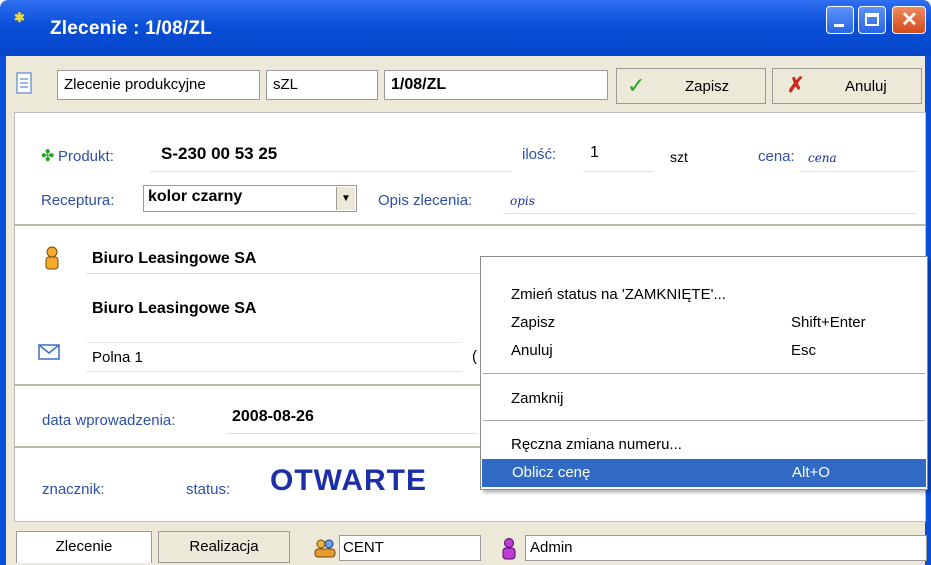 The image size is (931, 565). I want to click on price-underline, so click(858, 171).